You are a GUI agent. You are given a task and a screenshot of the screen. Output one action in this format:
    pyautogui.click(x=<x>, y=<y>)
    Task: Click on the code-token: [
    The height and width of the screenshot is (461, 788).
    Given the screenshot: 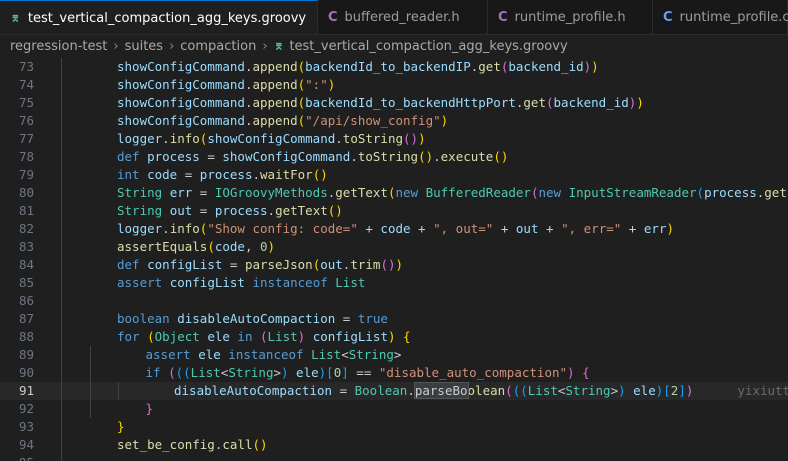 What is the action you would take?
    pyautogui.click(x=667, y=390)
    